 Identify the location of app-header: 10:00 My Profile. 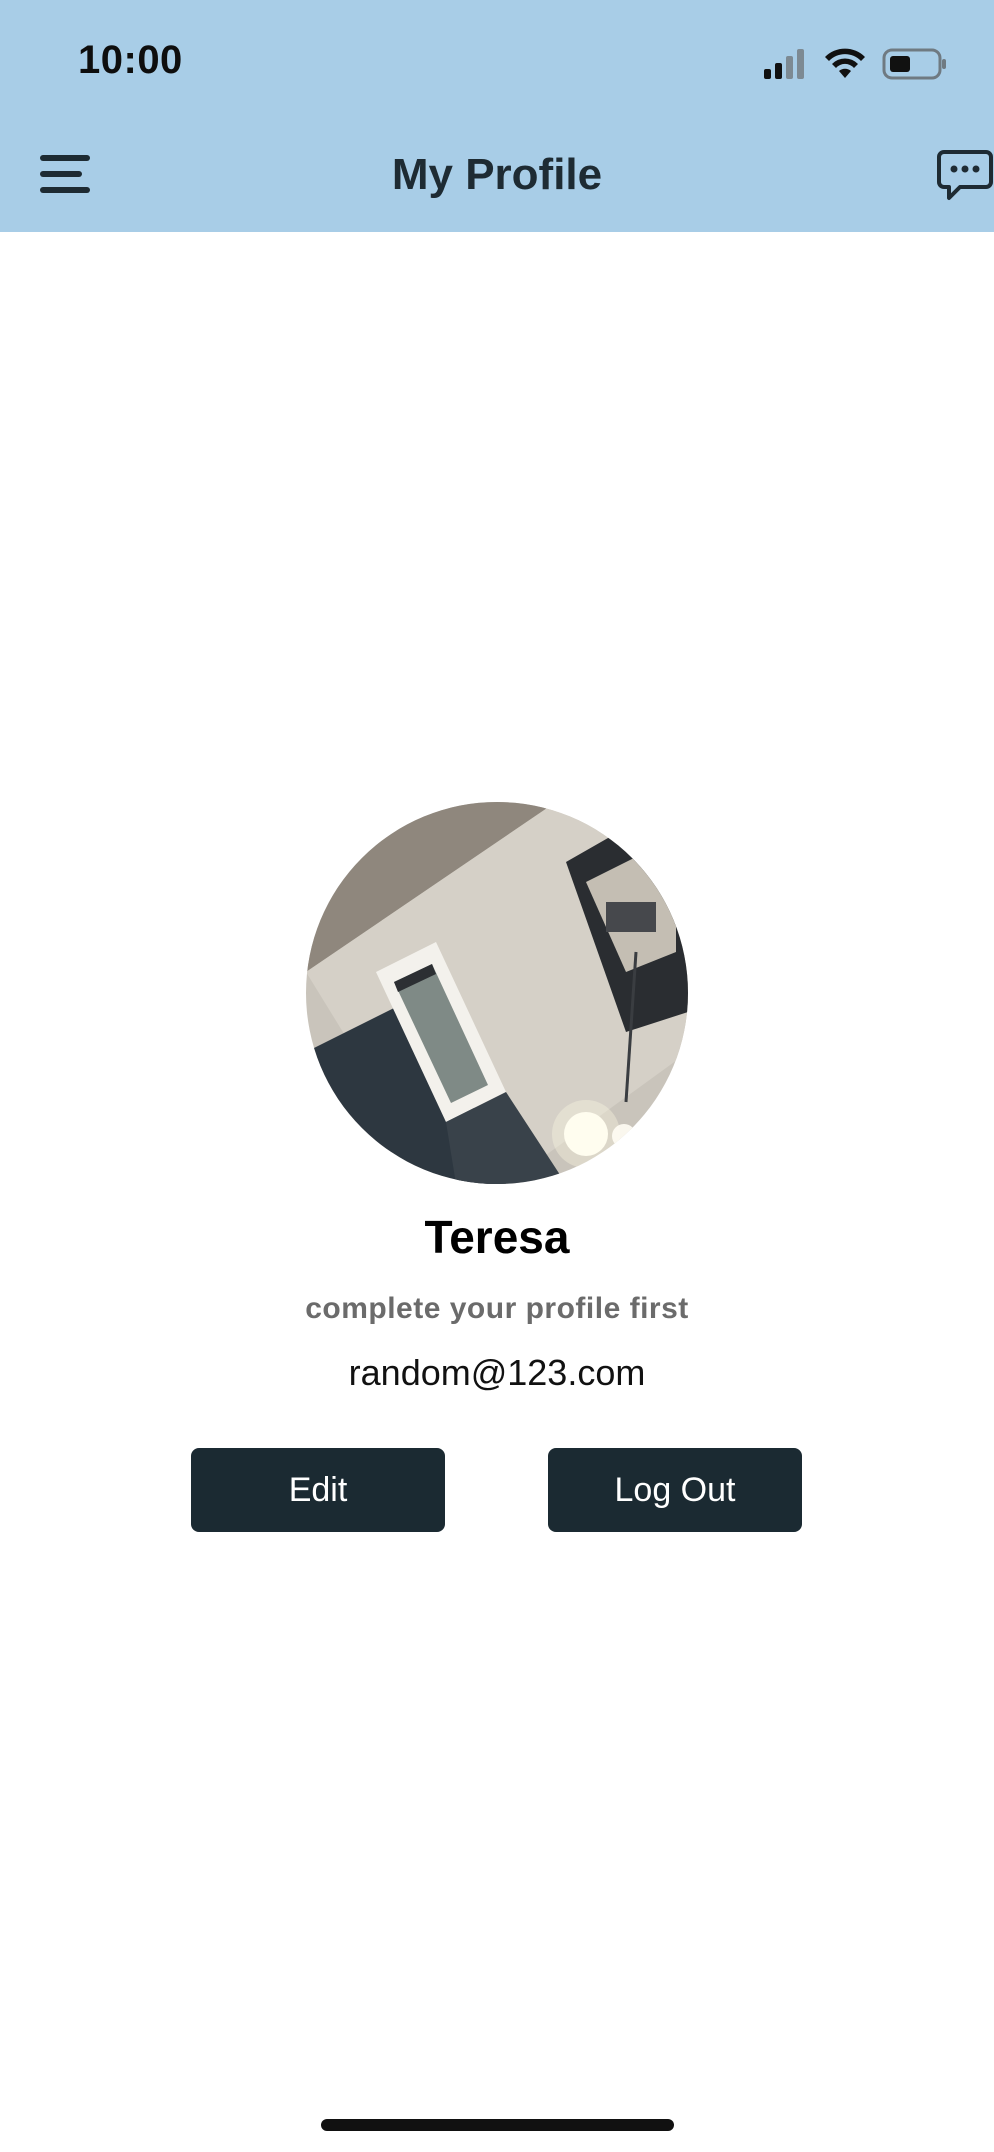
(497, 116).